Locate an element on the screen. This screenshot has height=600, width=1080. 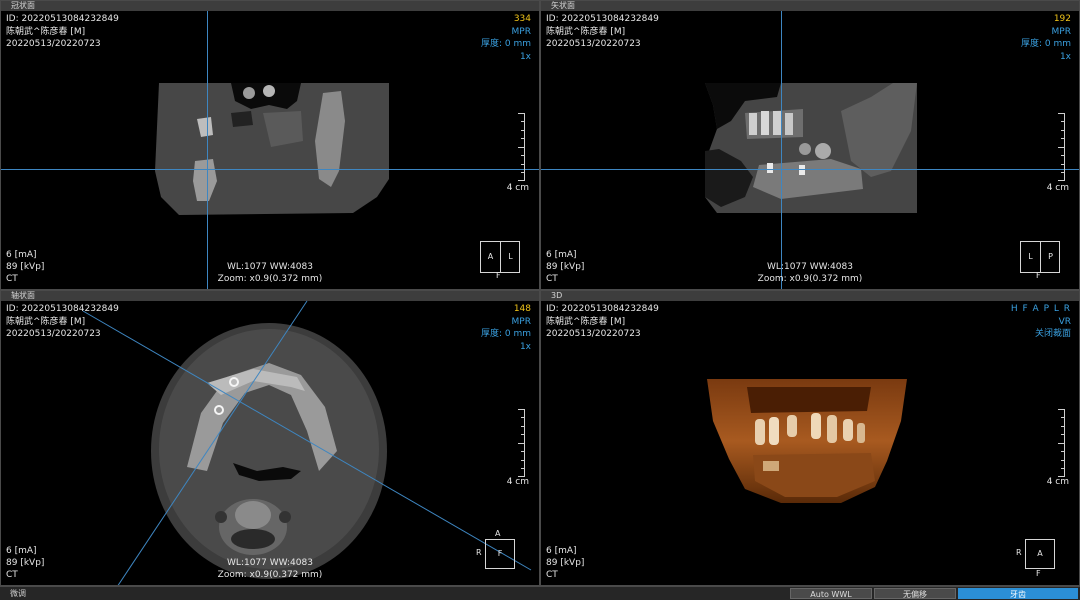
patient-id: ID: 202205130842328​49 is located at coordinates (62, 19).